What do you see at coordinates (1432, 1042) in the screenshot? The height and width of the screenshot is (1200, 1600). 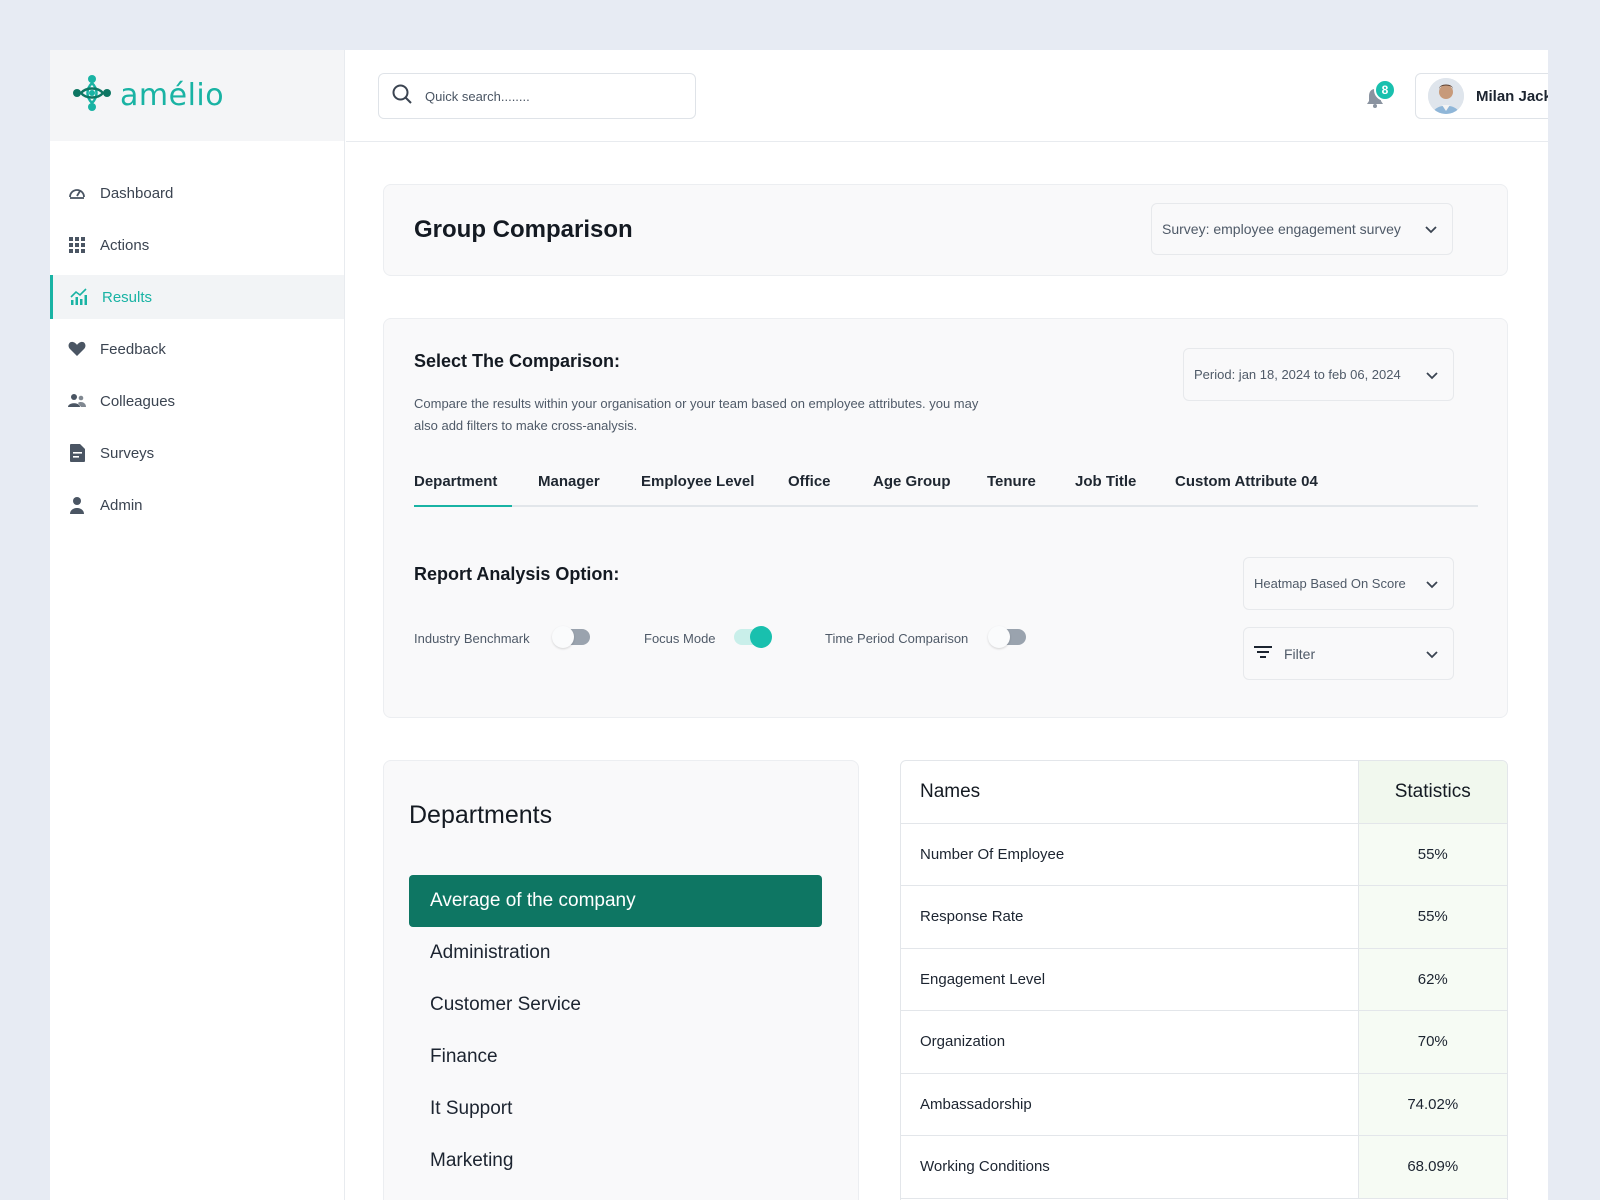 I see `row-statistic: 70%` at bounding box center [1432, 1042].